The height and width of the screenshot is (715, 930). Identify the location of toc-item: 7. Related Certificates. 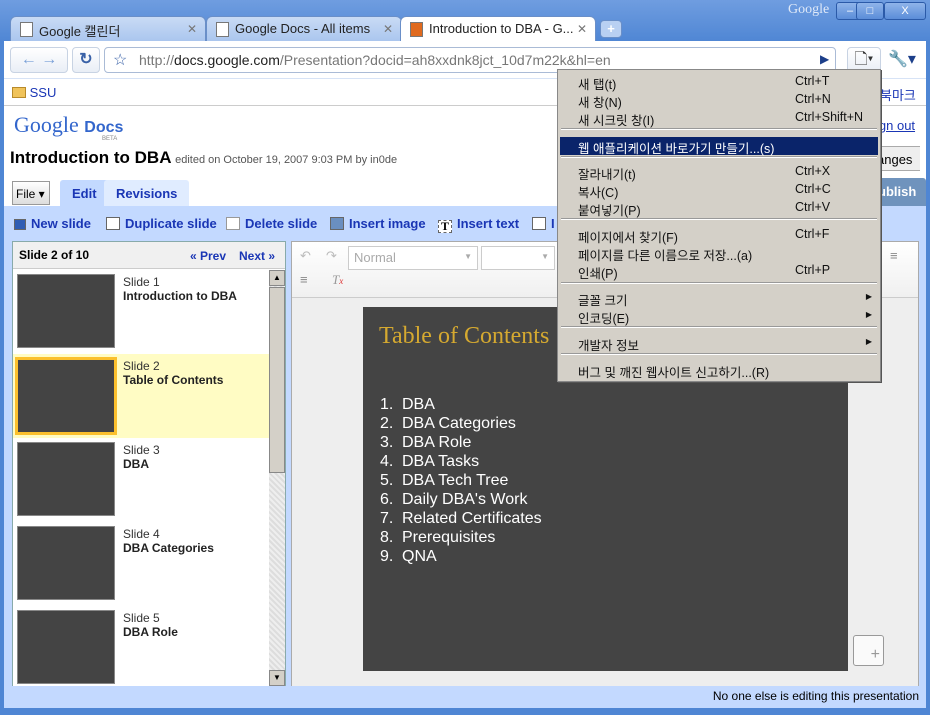
(461, 518).